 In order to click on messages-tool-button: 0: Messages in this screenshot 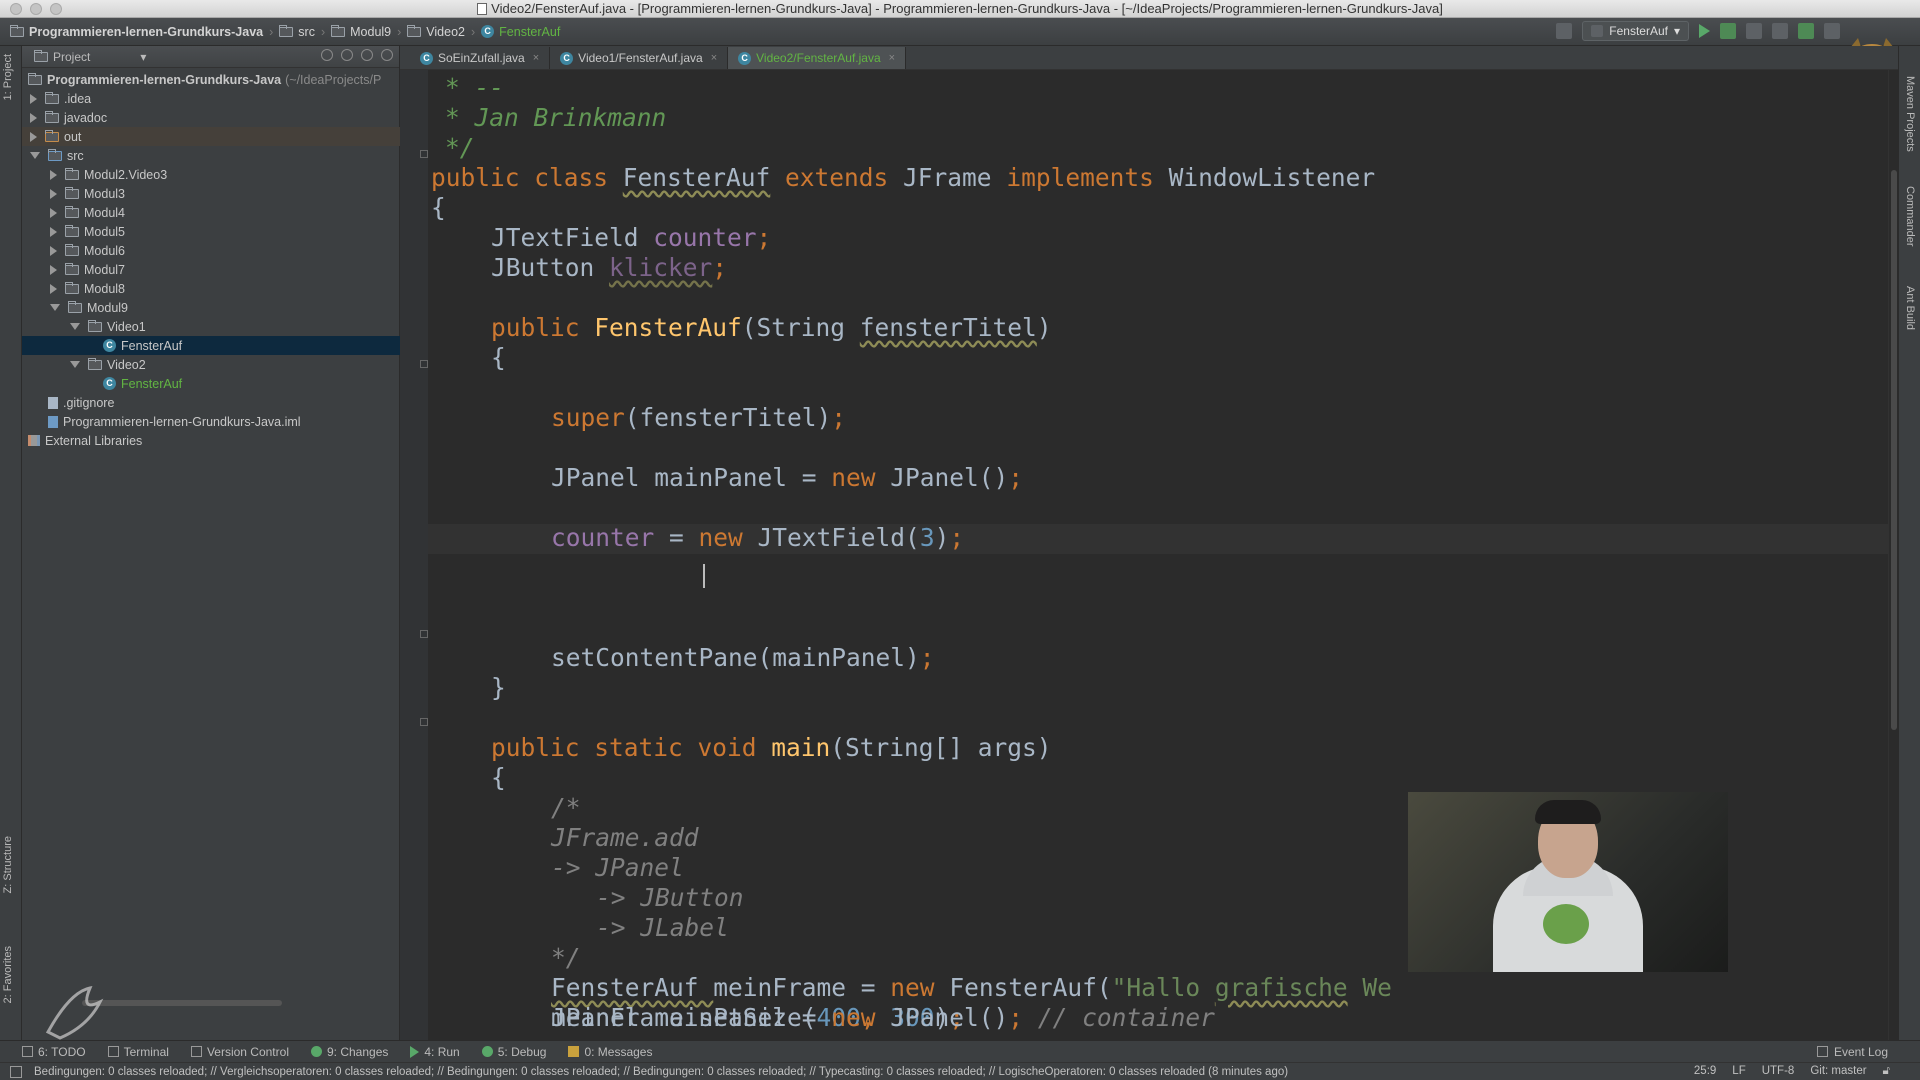, I will do `click(610, 1052)`.